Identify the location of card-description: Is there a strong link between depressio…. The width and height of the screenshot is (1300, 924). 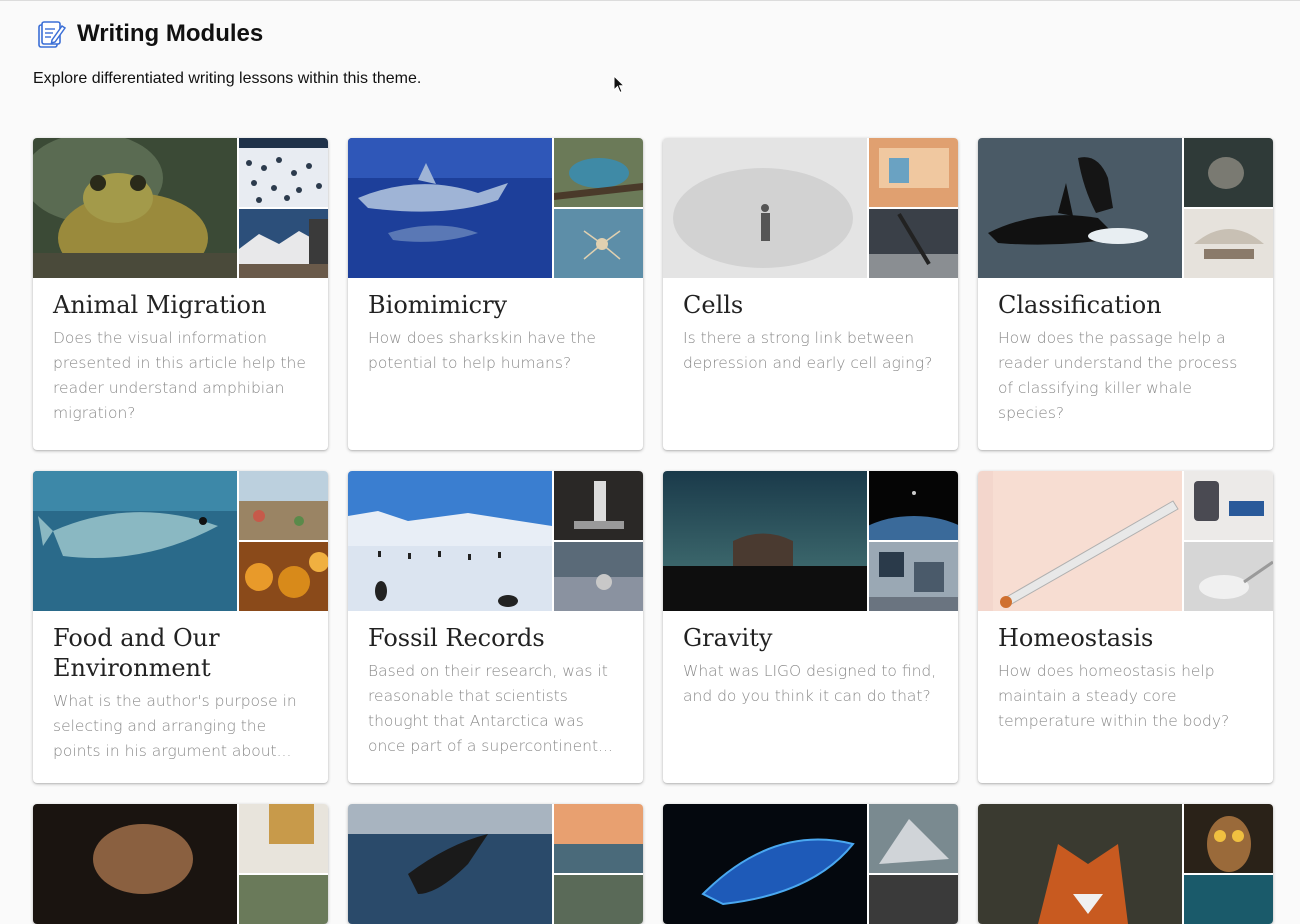
(808, 350).